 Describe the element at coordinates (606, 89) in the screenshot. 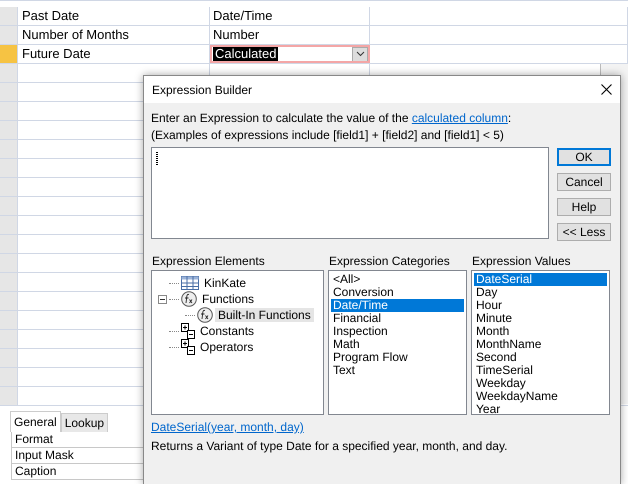

I see `close-icon` at that location.